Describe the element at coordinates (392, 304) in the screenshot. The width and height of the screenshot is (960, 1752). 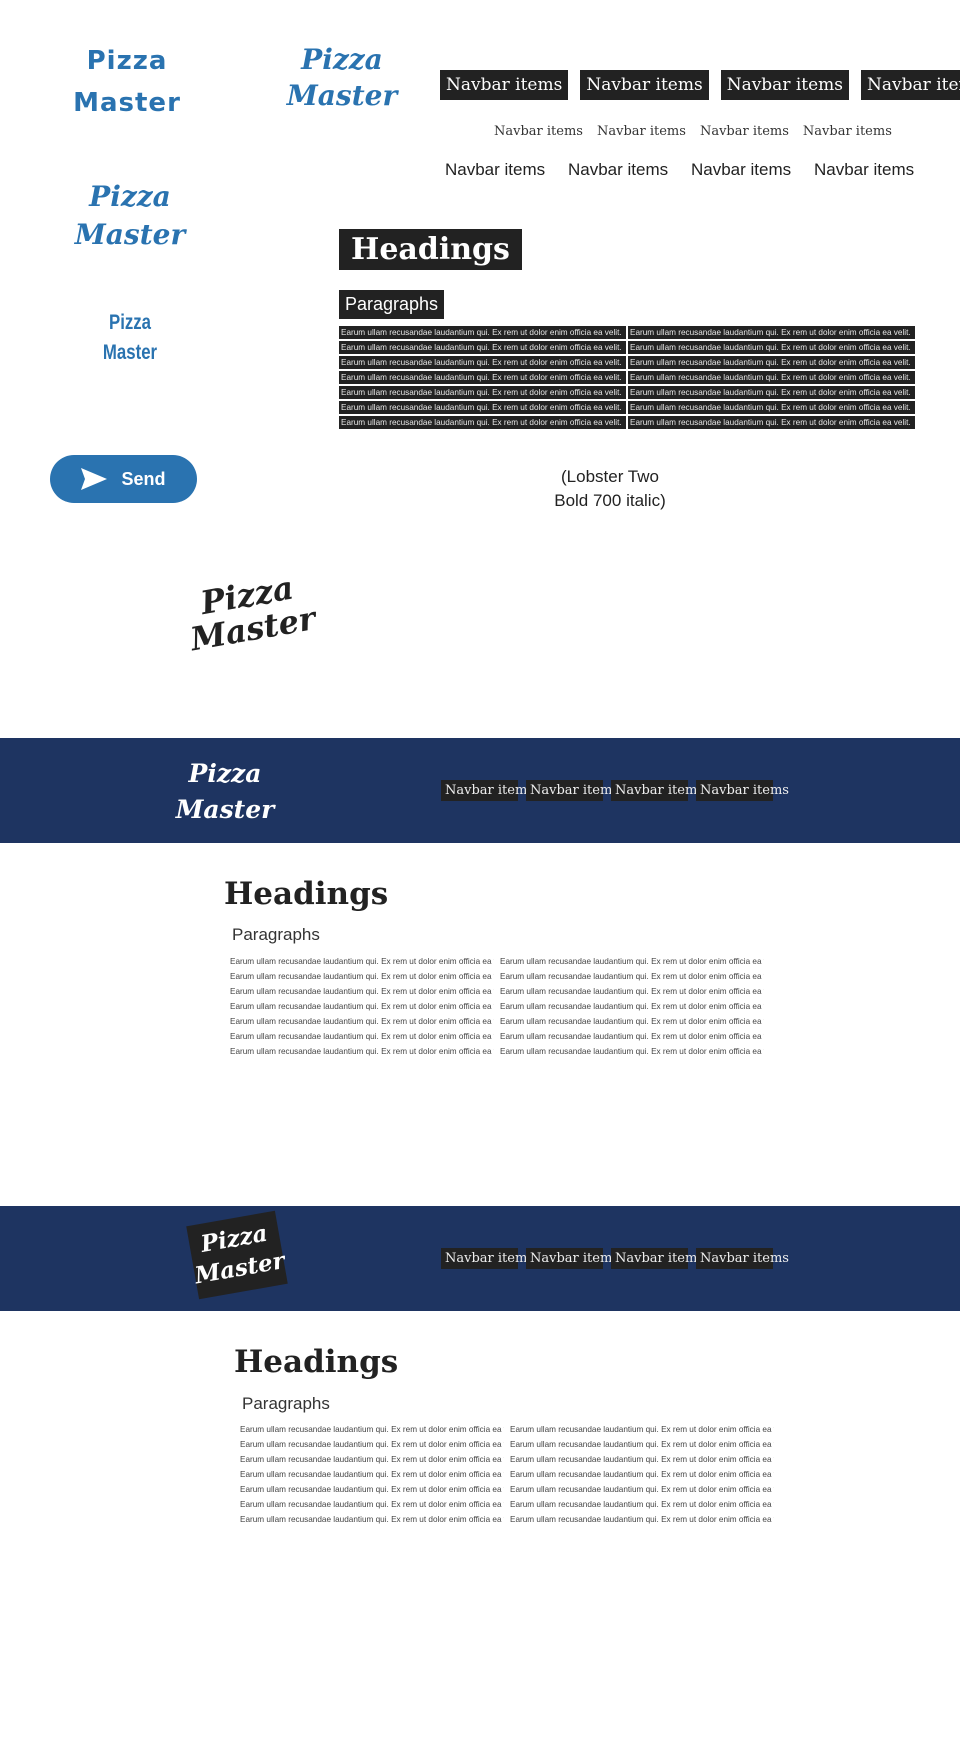
I see `sample-subheading-dark: Paragraphs` at that location.